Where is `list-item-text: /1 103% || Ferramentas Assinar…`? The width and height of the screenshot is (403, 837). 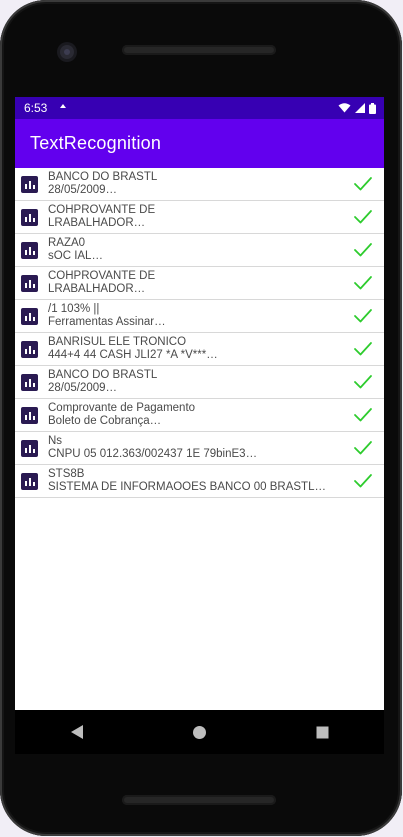
list-item-text: /1 103% || Ferramentas Assinar… is located at coordinates (200, 316).